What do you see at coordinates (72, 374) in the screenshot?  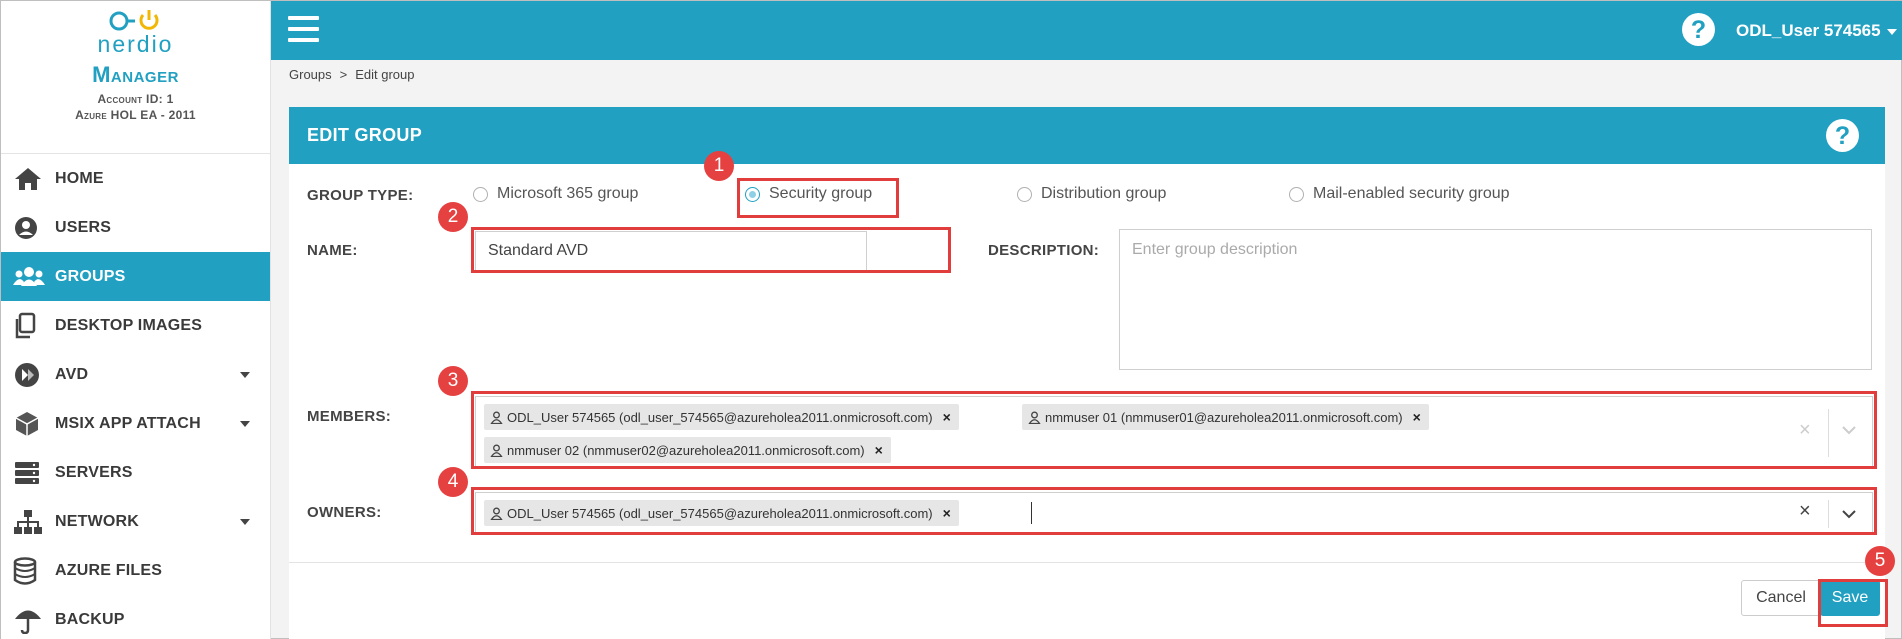 I see `sidebar-item-label: AVD` at bounding box center [72, 374].